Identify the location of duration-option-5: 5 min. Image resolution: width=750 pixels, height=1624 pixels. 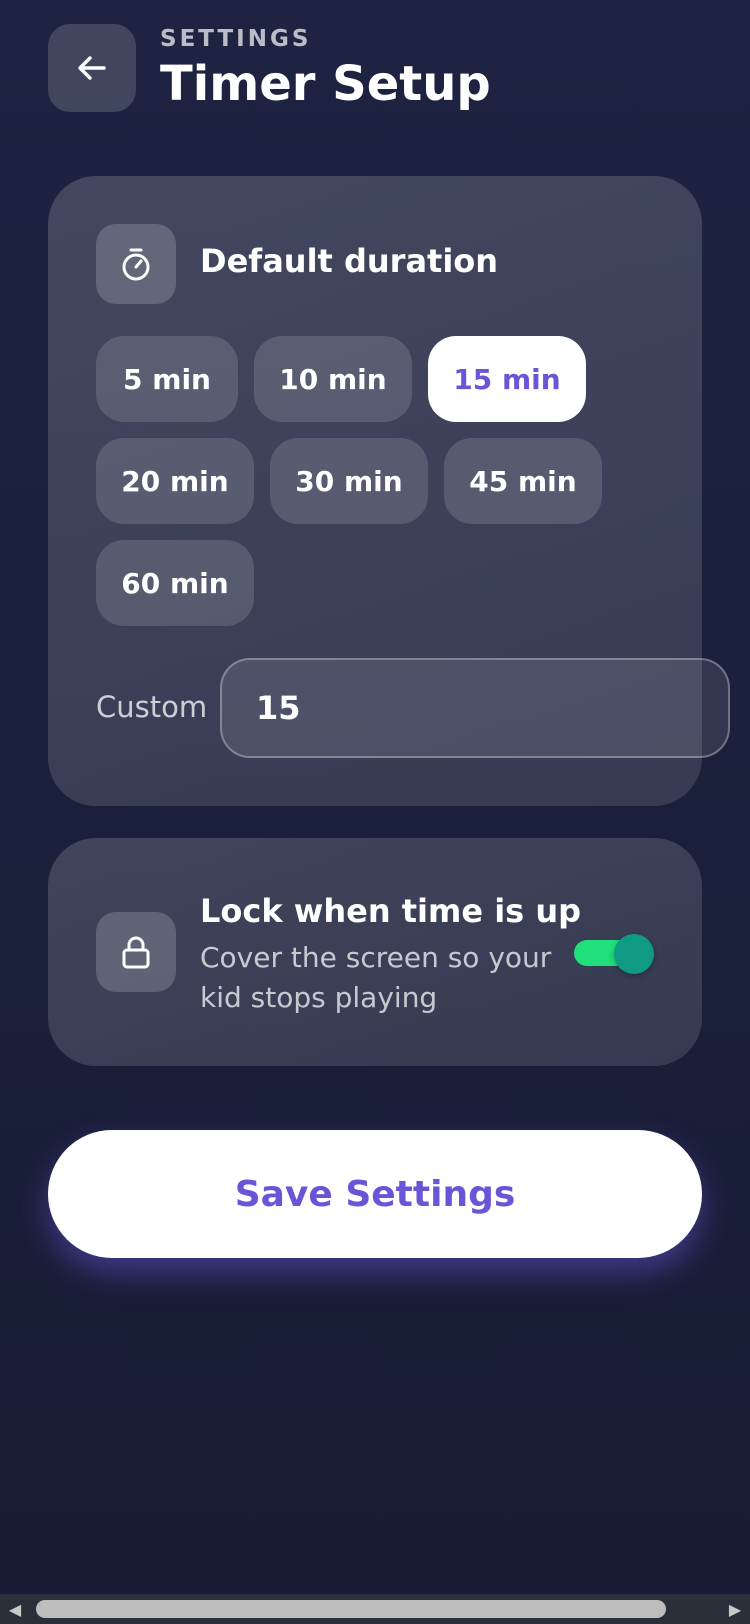
(167, 379).